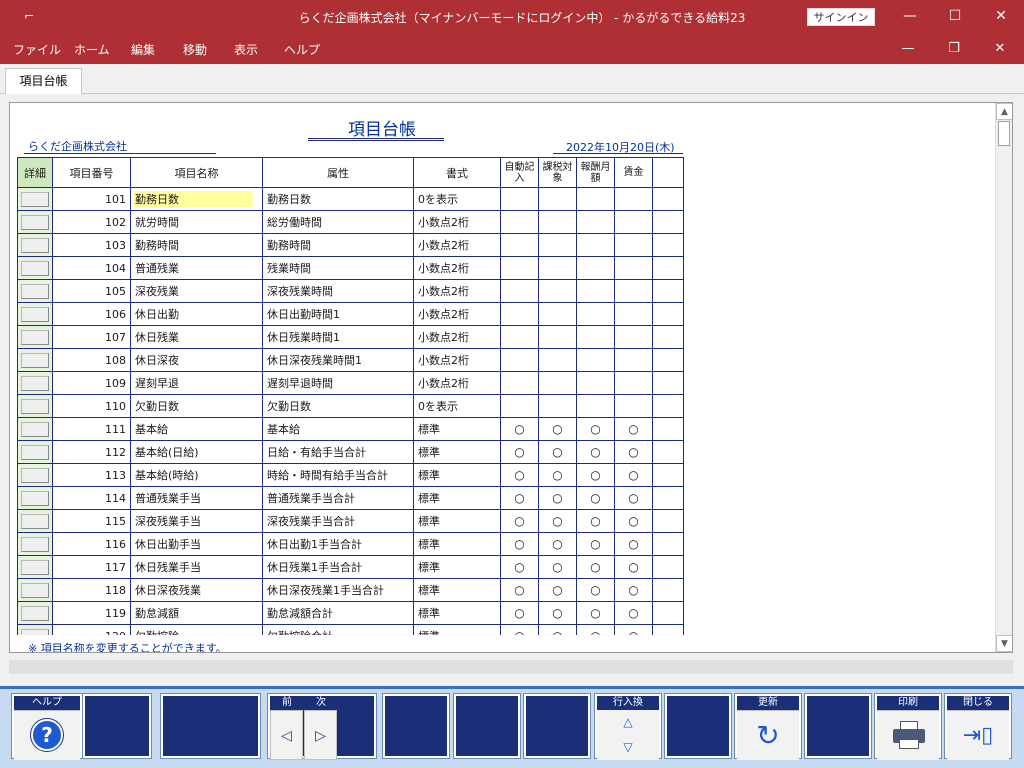 The height and width of the screenshot is (768, 1024). What do you see at coordinates (196, 291) in the screenshot?
I see `item-name-cell: 深夜残業` at bounding box center [196, 291].